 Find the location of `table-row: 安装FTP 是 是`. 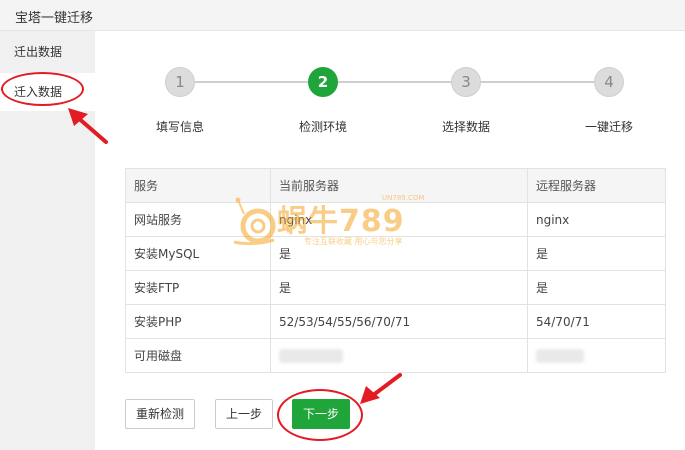

table-row: 安装FTP 是 是 is located at coordinates (395, 287).